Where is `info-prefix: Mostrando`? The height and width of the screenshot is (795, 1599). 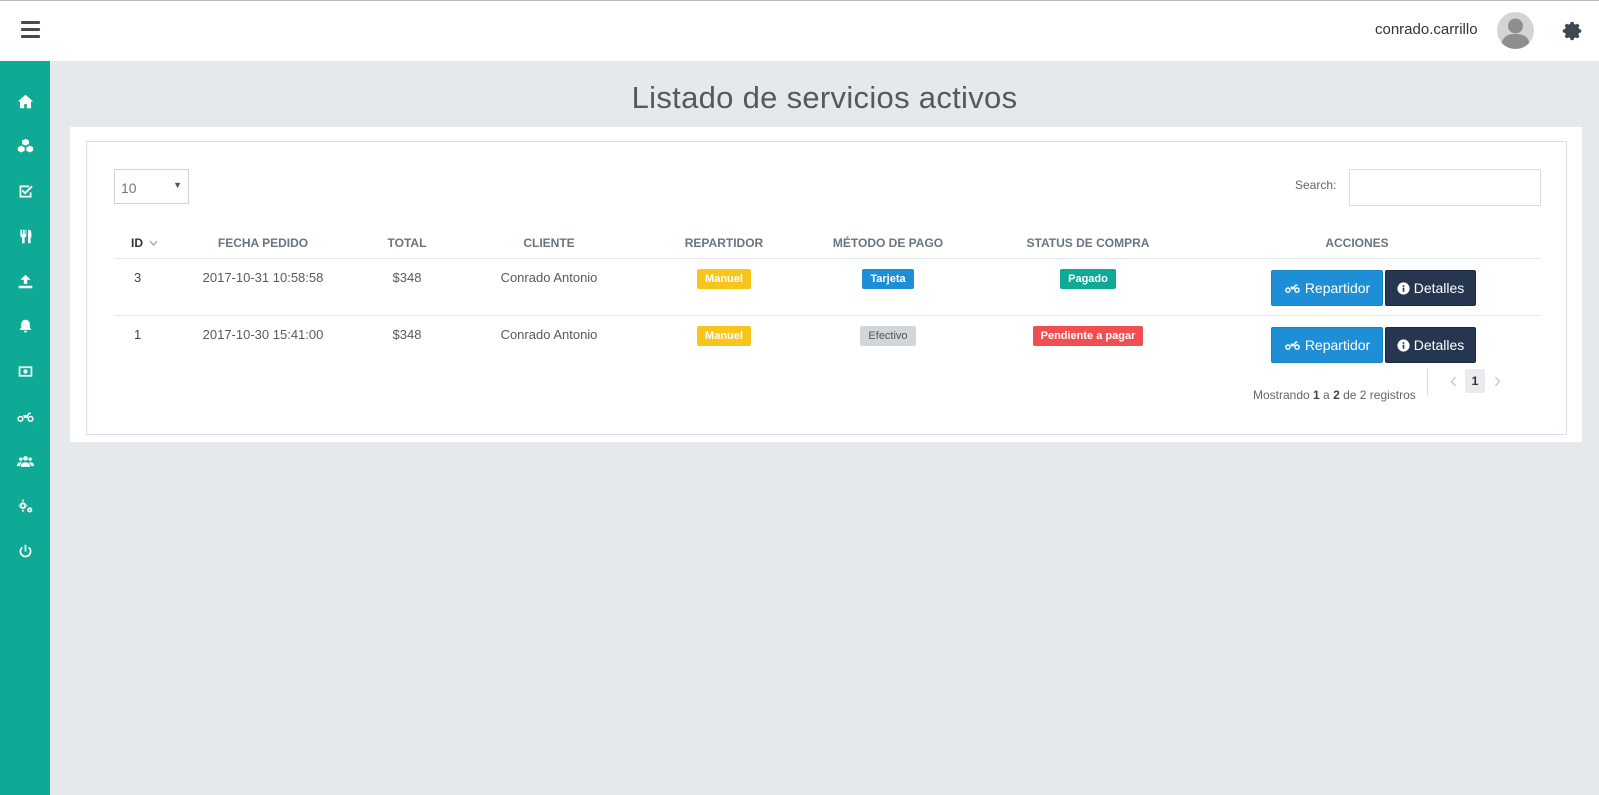 info-prefix: Mostrando is located at coordinates (1283, 395).